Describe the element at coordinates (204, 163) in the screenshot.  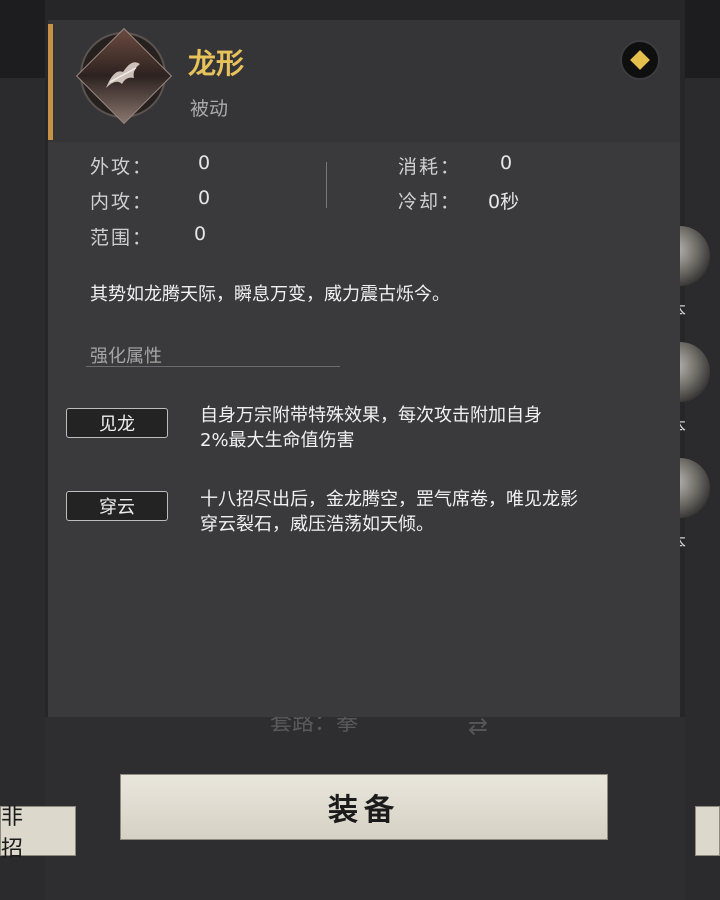
I see `outer-attack-value: 0` at that location.